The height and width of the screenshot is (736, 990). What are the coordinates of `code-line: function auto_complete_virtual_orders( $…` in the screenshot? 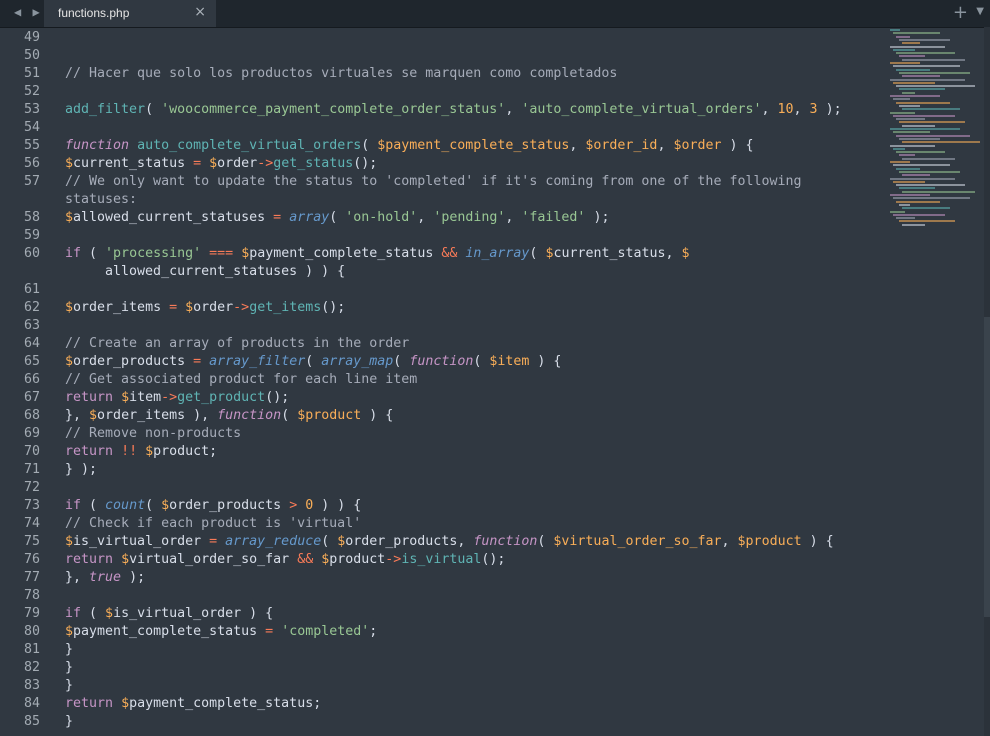 It's located at (409, 146).